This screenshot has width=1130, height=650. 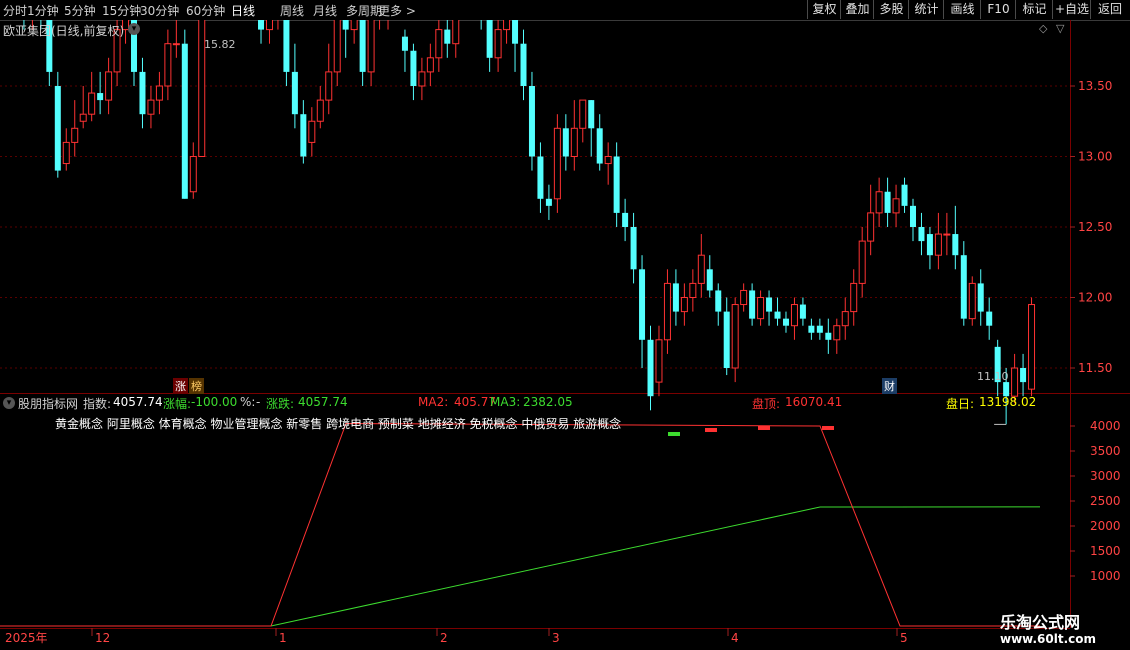 I want to click on period-4: 30分钟, so click(x=159, y=10).